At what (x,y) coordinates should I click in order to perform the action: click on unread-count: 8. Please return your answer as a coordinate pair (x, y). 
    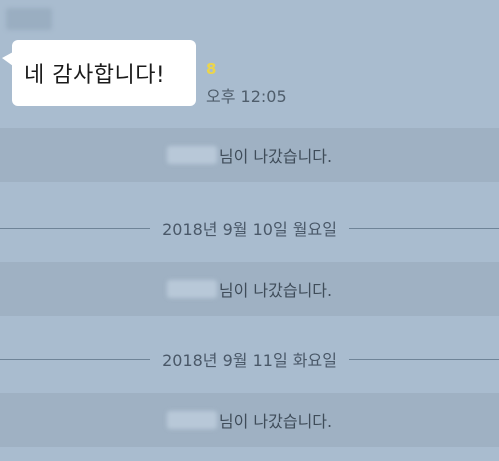
    Looking at the image, I should click on (211, 69).